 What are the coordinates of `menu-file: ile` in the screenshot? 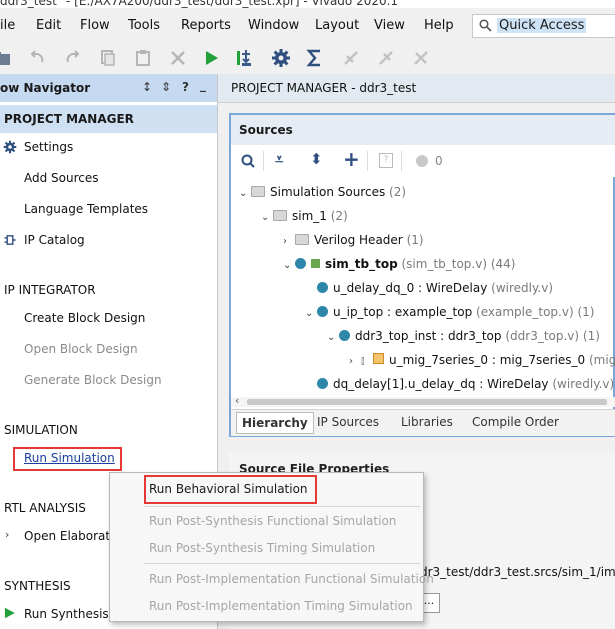 It's located at (7, 25).